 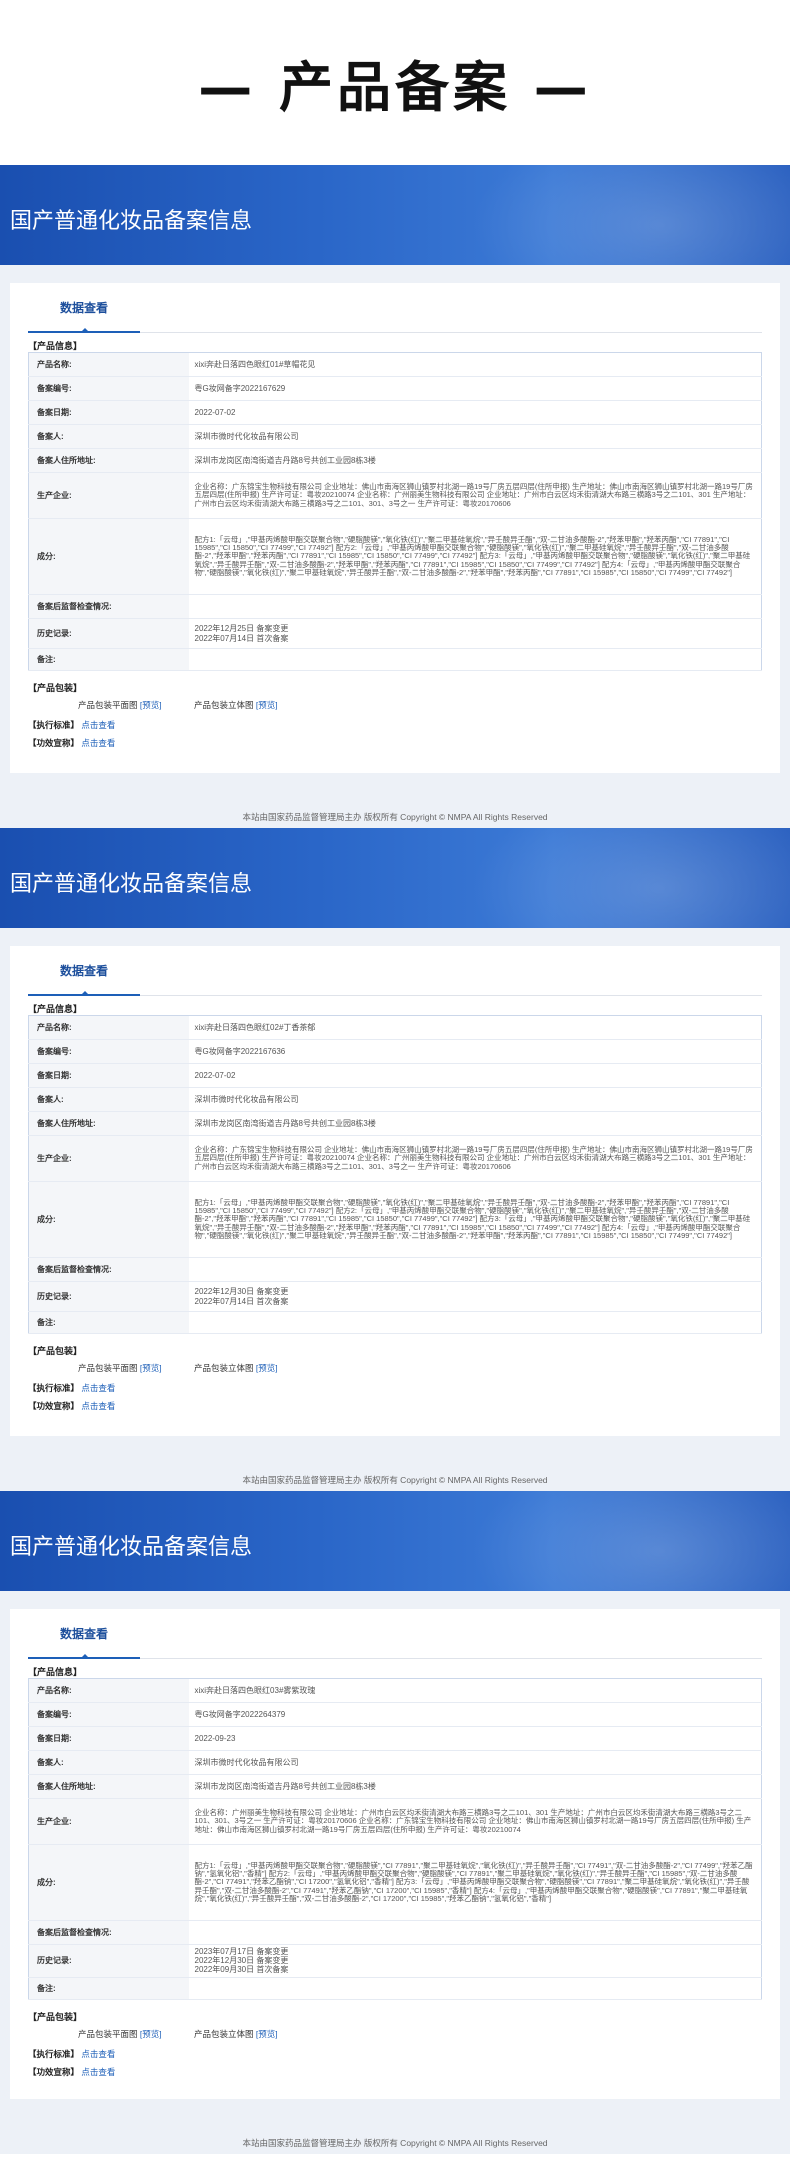 What do you see at coordinates (108, 705) in the screenshot?
I see `package-flat-label: 产品包装平面图` at bounding box center [108, 705].